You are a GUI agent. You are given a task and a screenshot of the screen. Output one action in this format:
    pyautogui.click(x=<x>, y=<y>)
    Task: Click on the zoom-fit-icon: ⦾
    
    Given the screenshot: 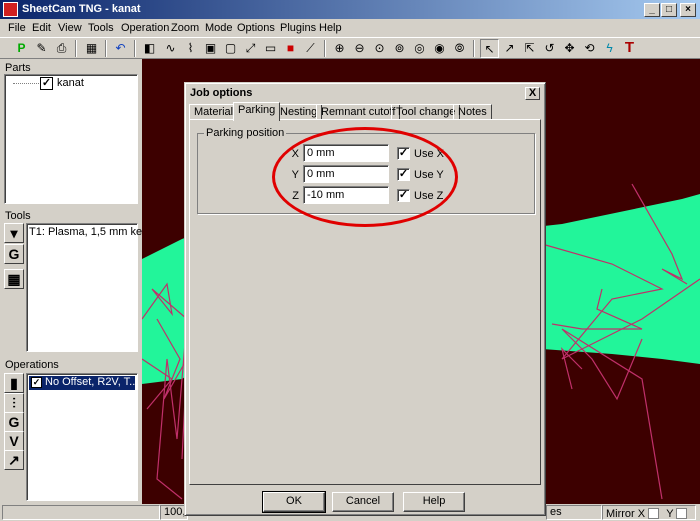 What is the action you would take?
    pyautogui.click(x=459, y=48)
    